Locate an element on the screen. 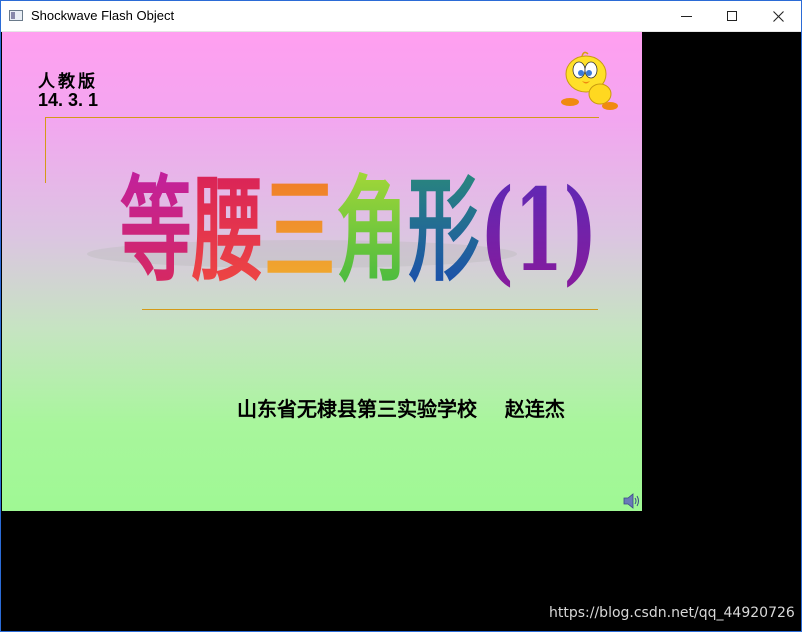 The width and height of the screenshot is (802, 632). window-title: Shockwave Flash Object is located at coordinates (103, 15).